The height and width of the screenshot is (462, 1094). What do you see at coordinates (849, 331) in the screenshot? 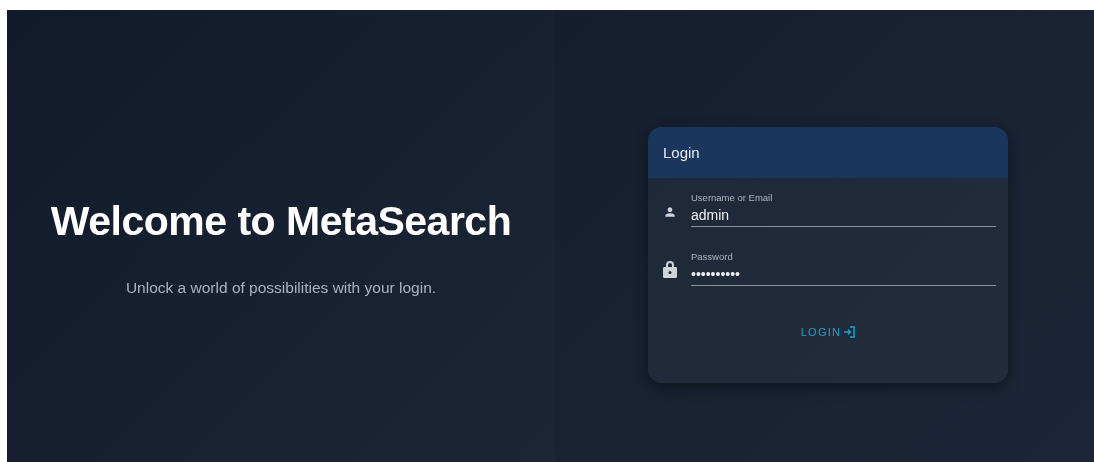
I see `login-icon` at bounding box center [849, 331].